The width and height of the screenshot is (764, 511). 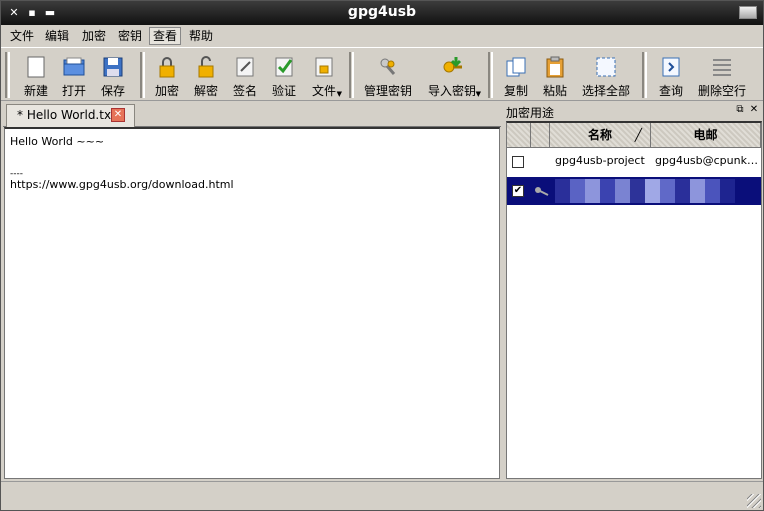 What do you see at coordinates (452, 65) in the screenshot?
I see `import-key-icon` at bounding box center [452, 65].